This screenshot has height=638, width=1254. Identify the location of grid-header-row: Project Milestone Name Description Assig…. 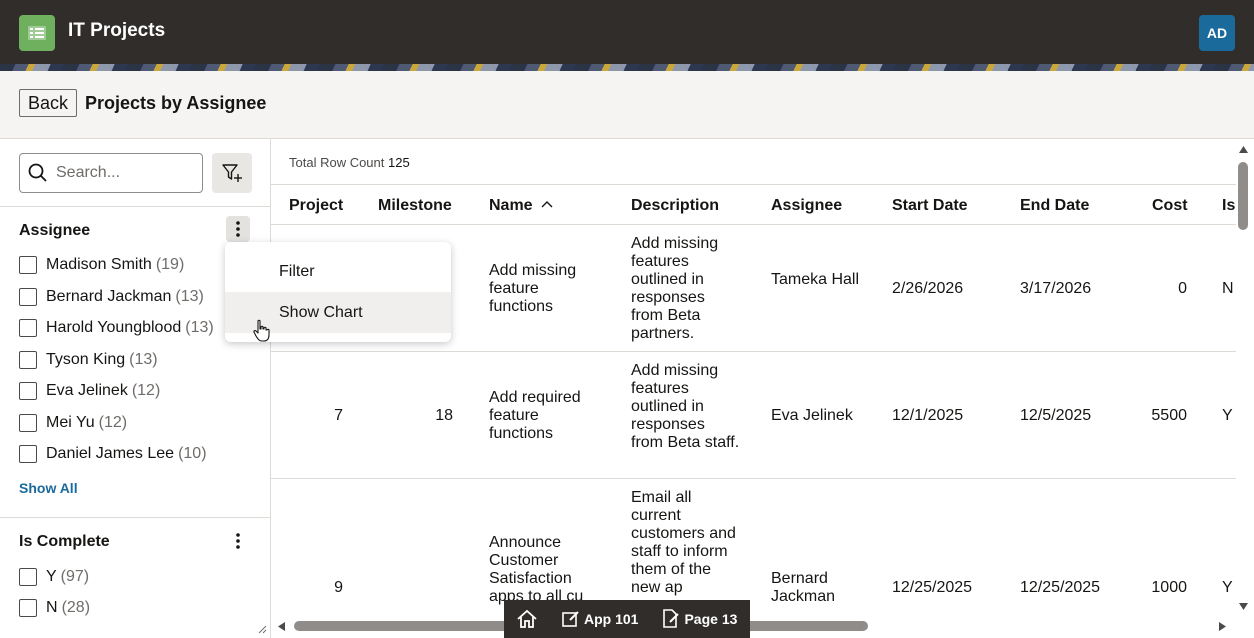
(753, 204).